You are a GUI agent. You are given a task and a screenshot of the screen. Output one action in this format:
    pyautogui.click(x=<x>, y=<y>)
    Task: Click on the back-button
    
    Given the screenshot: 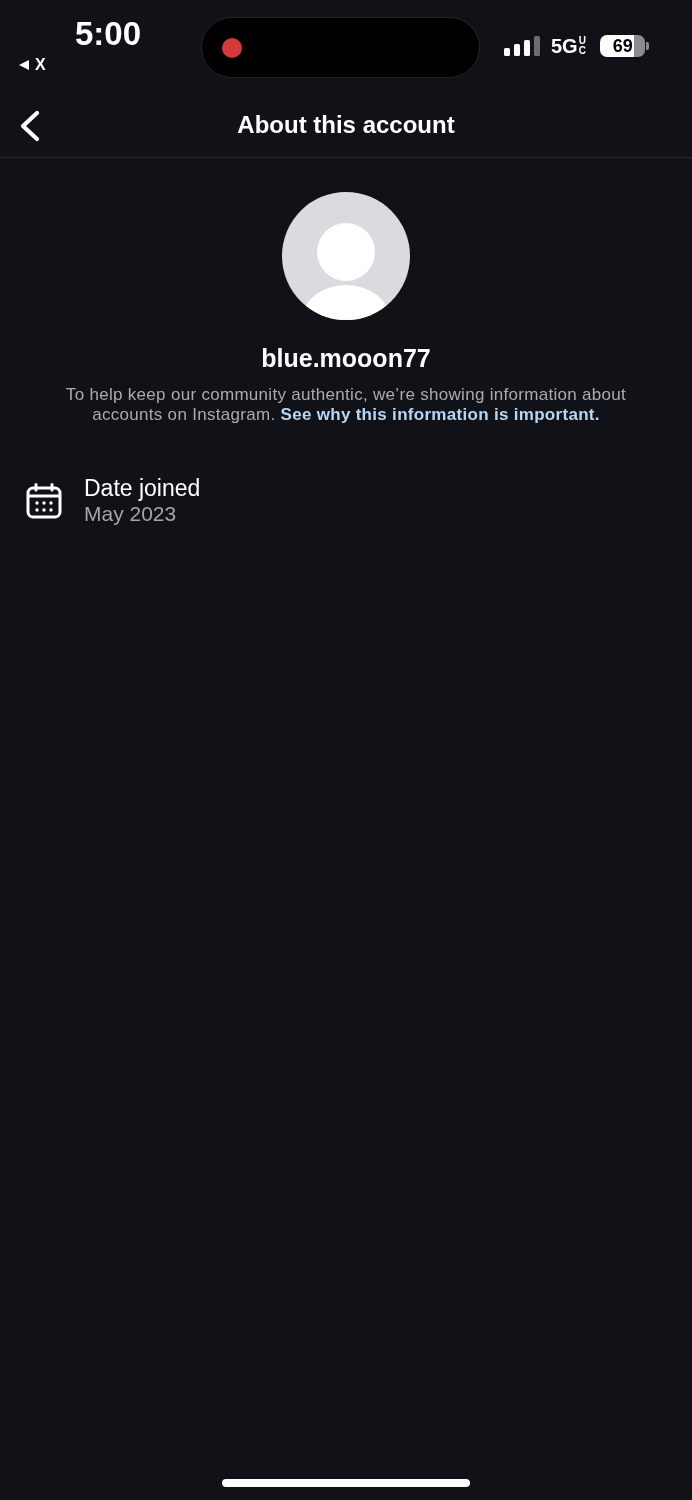 What is the action you would take?
    pyautogui.click(x=30, y=126)
    